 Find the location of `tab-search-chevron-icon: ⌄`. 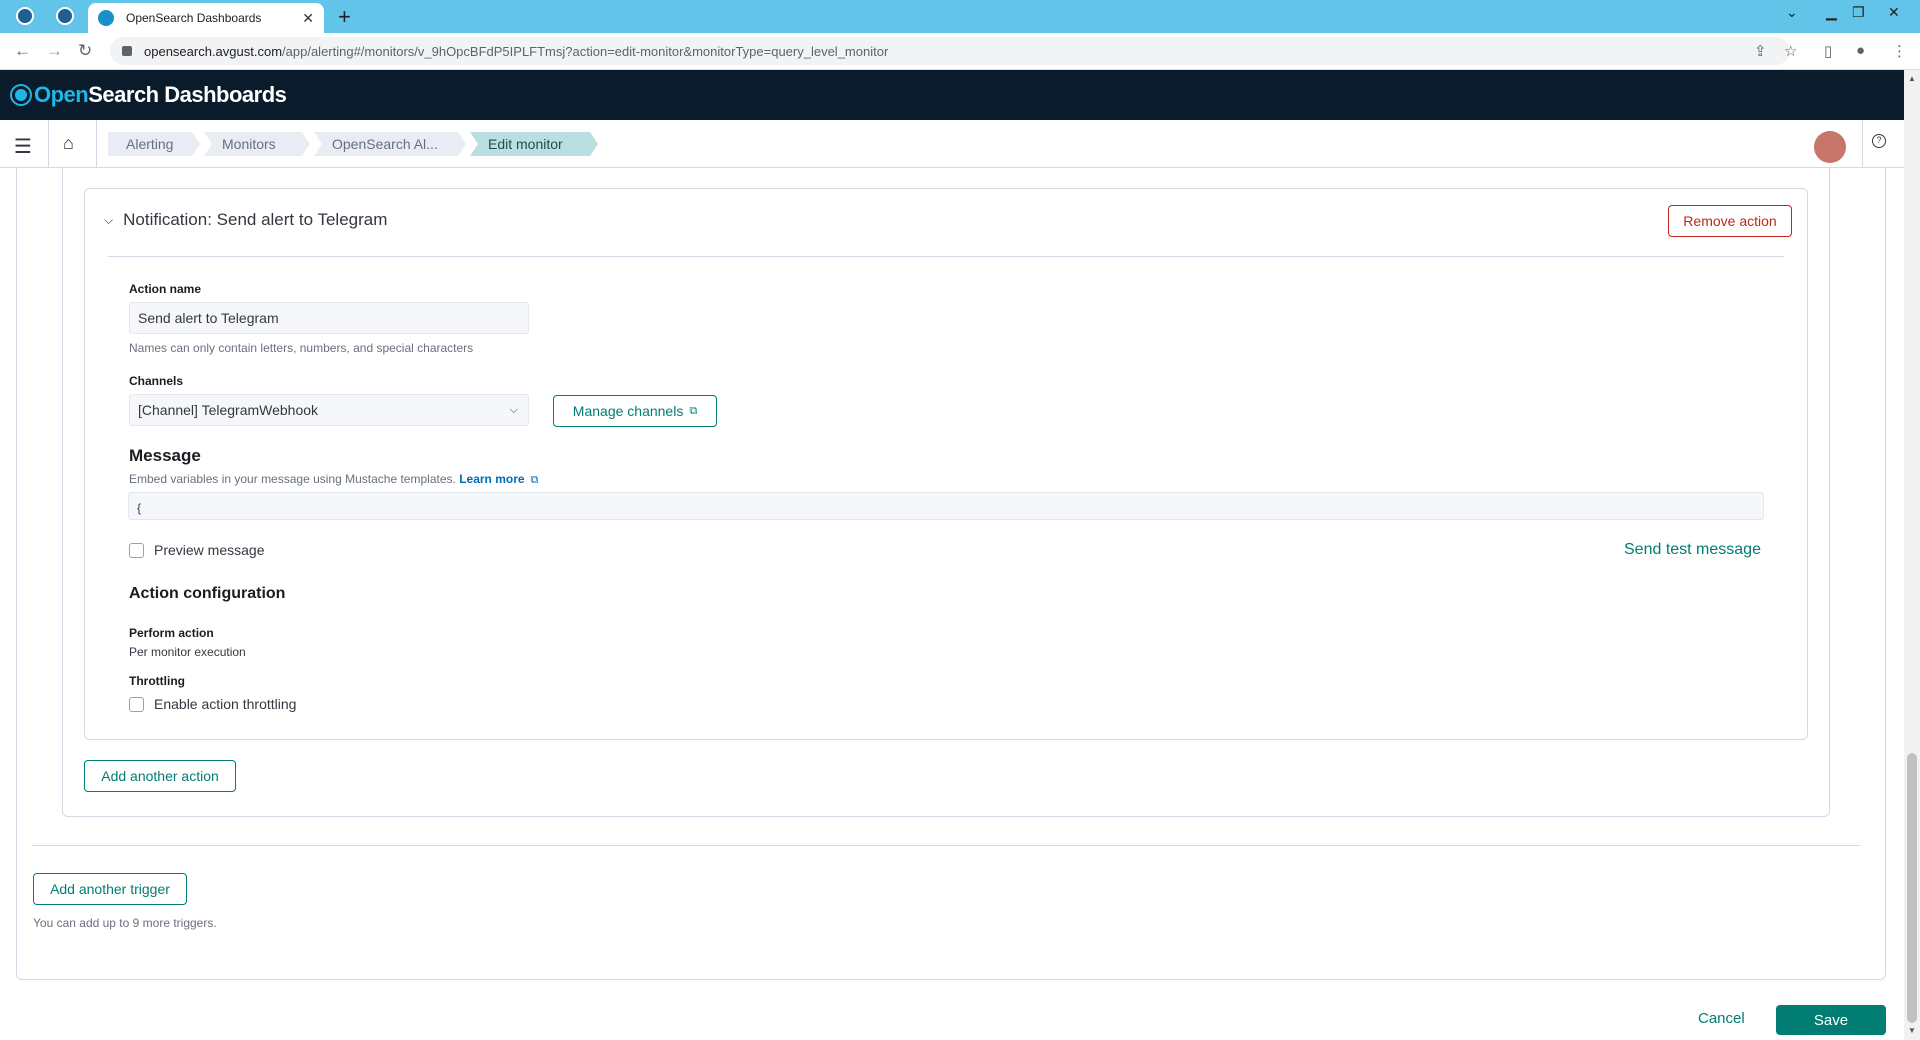

tab-search-chevron-icon: ⌄ is located at coordinates (1792, 12).